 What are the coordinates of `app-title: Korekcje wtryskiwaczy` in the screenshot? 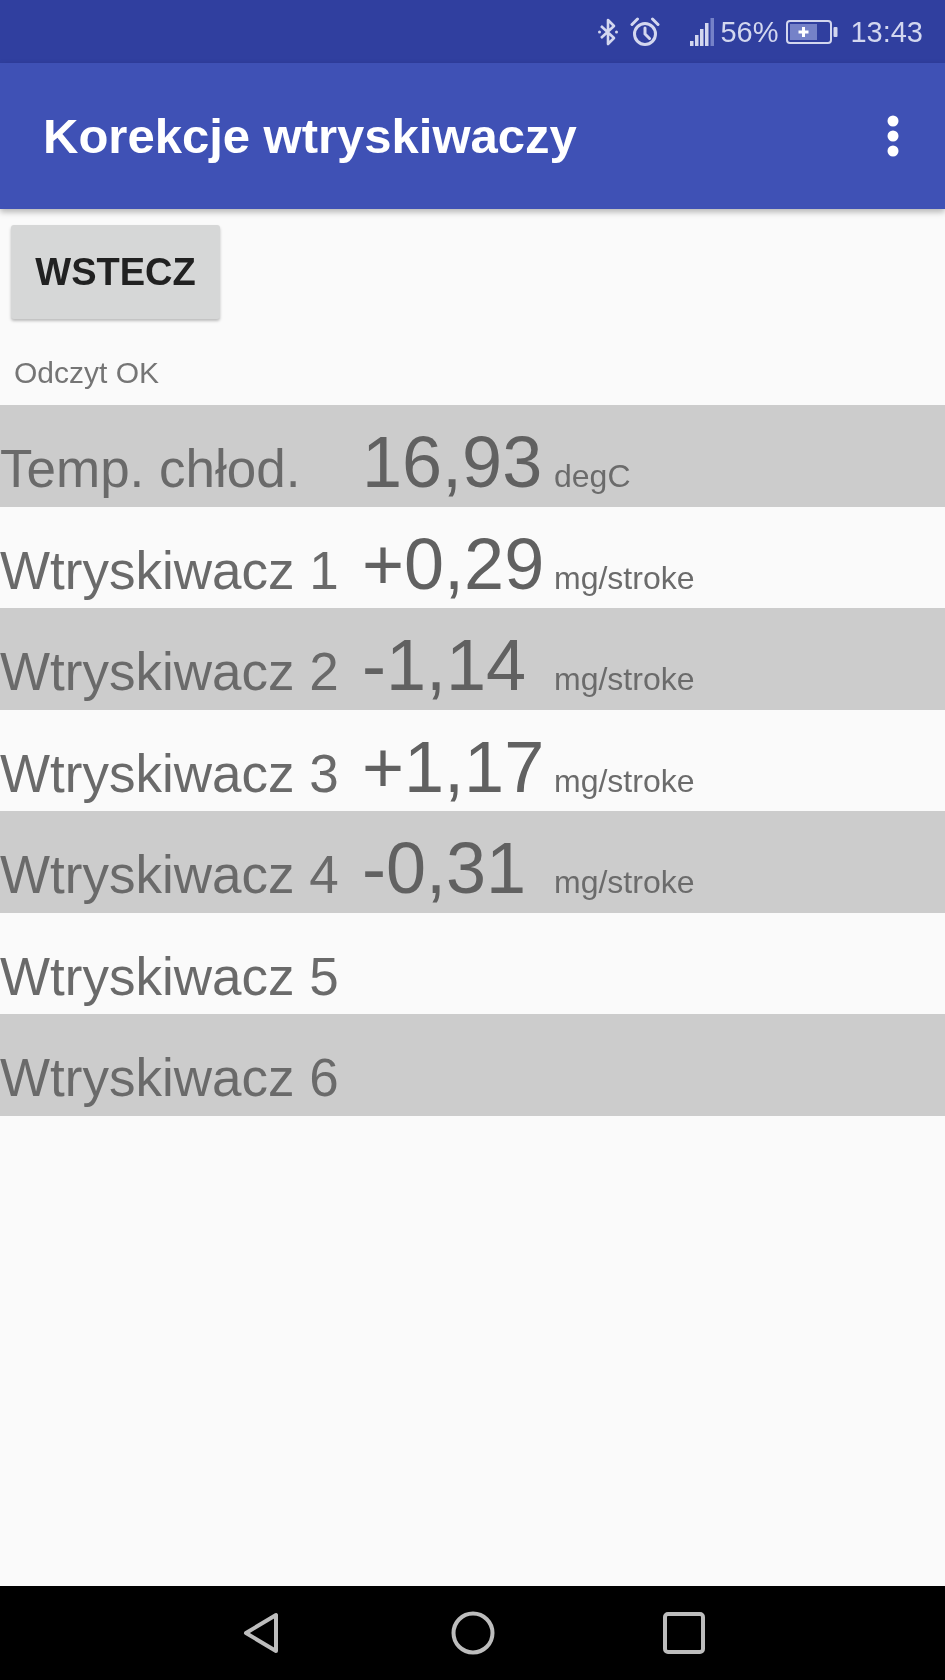 It's located at (310, 136).